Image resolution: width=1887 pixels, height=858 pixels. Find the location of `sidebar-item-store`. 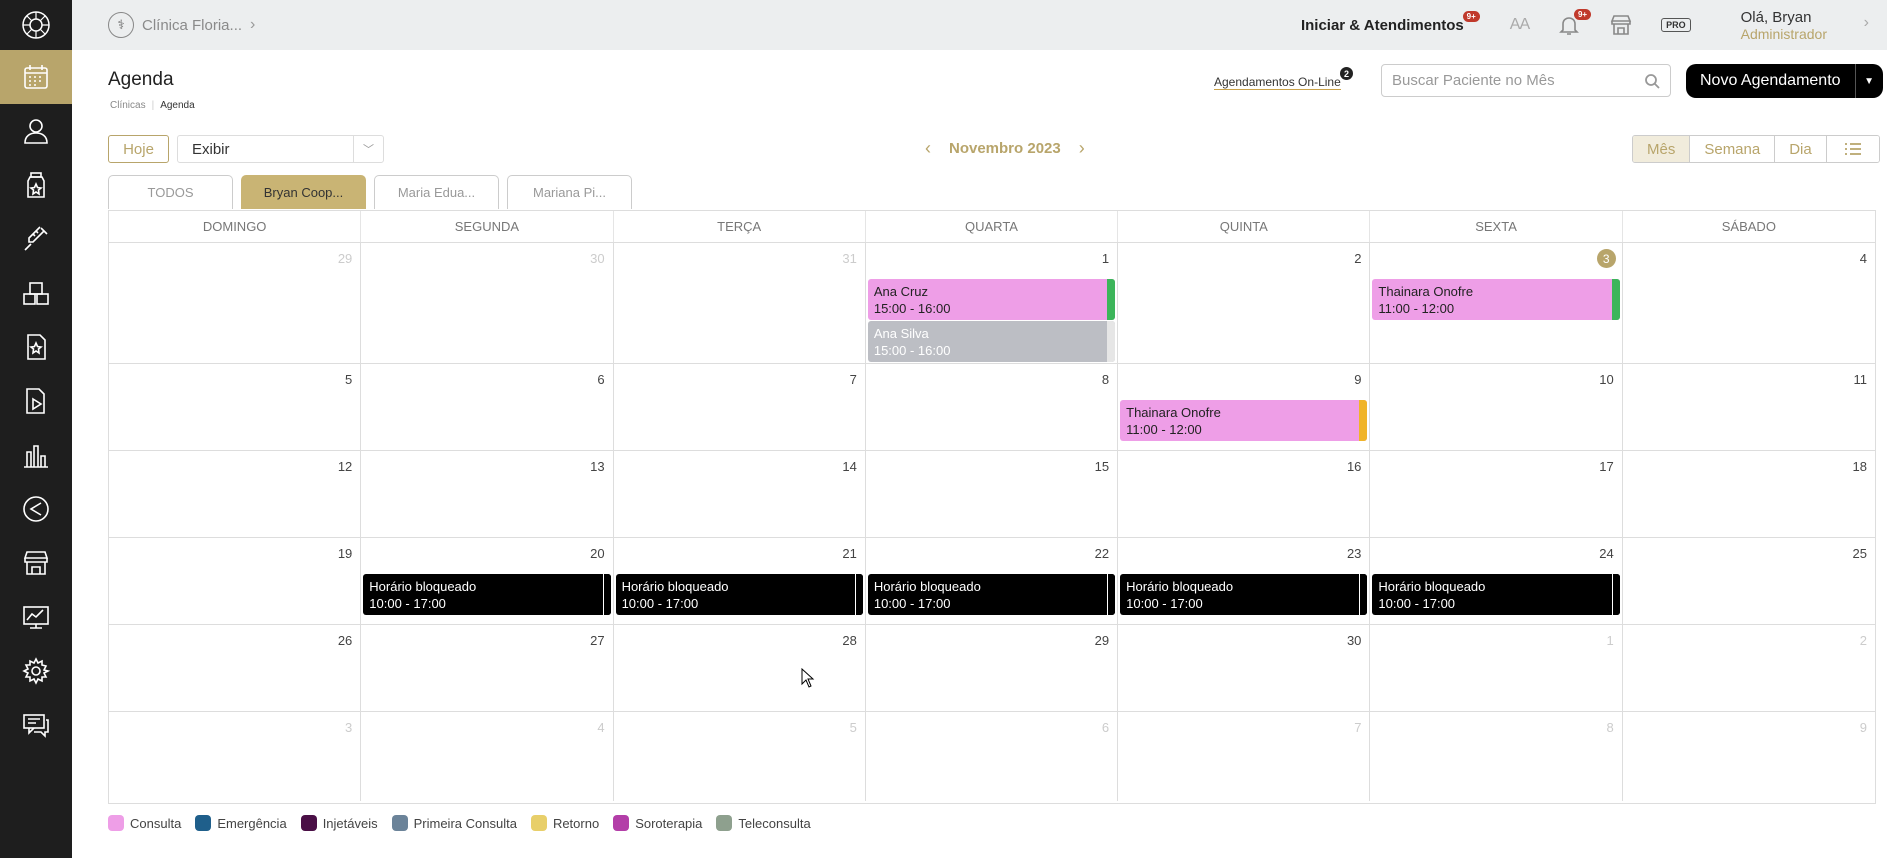

sidebar-item-store is located at coordinates (36, 563).